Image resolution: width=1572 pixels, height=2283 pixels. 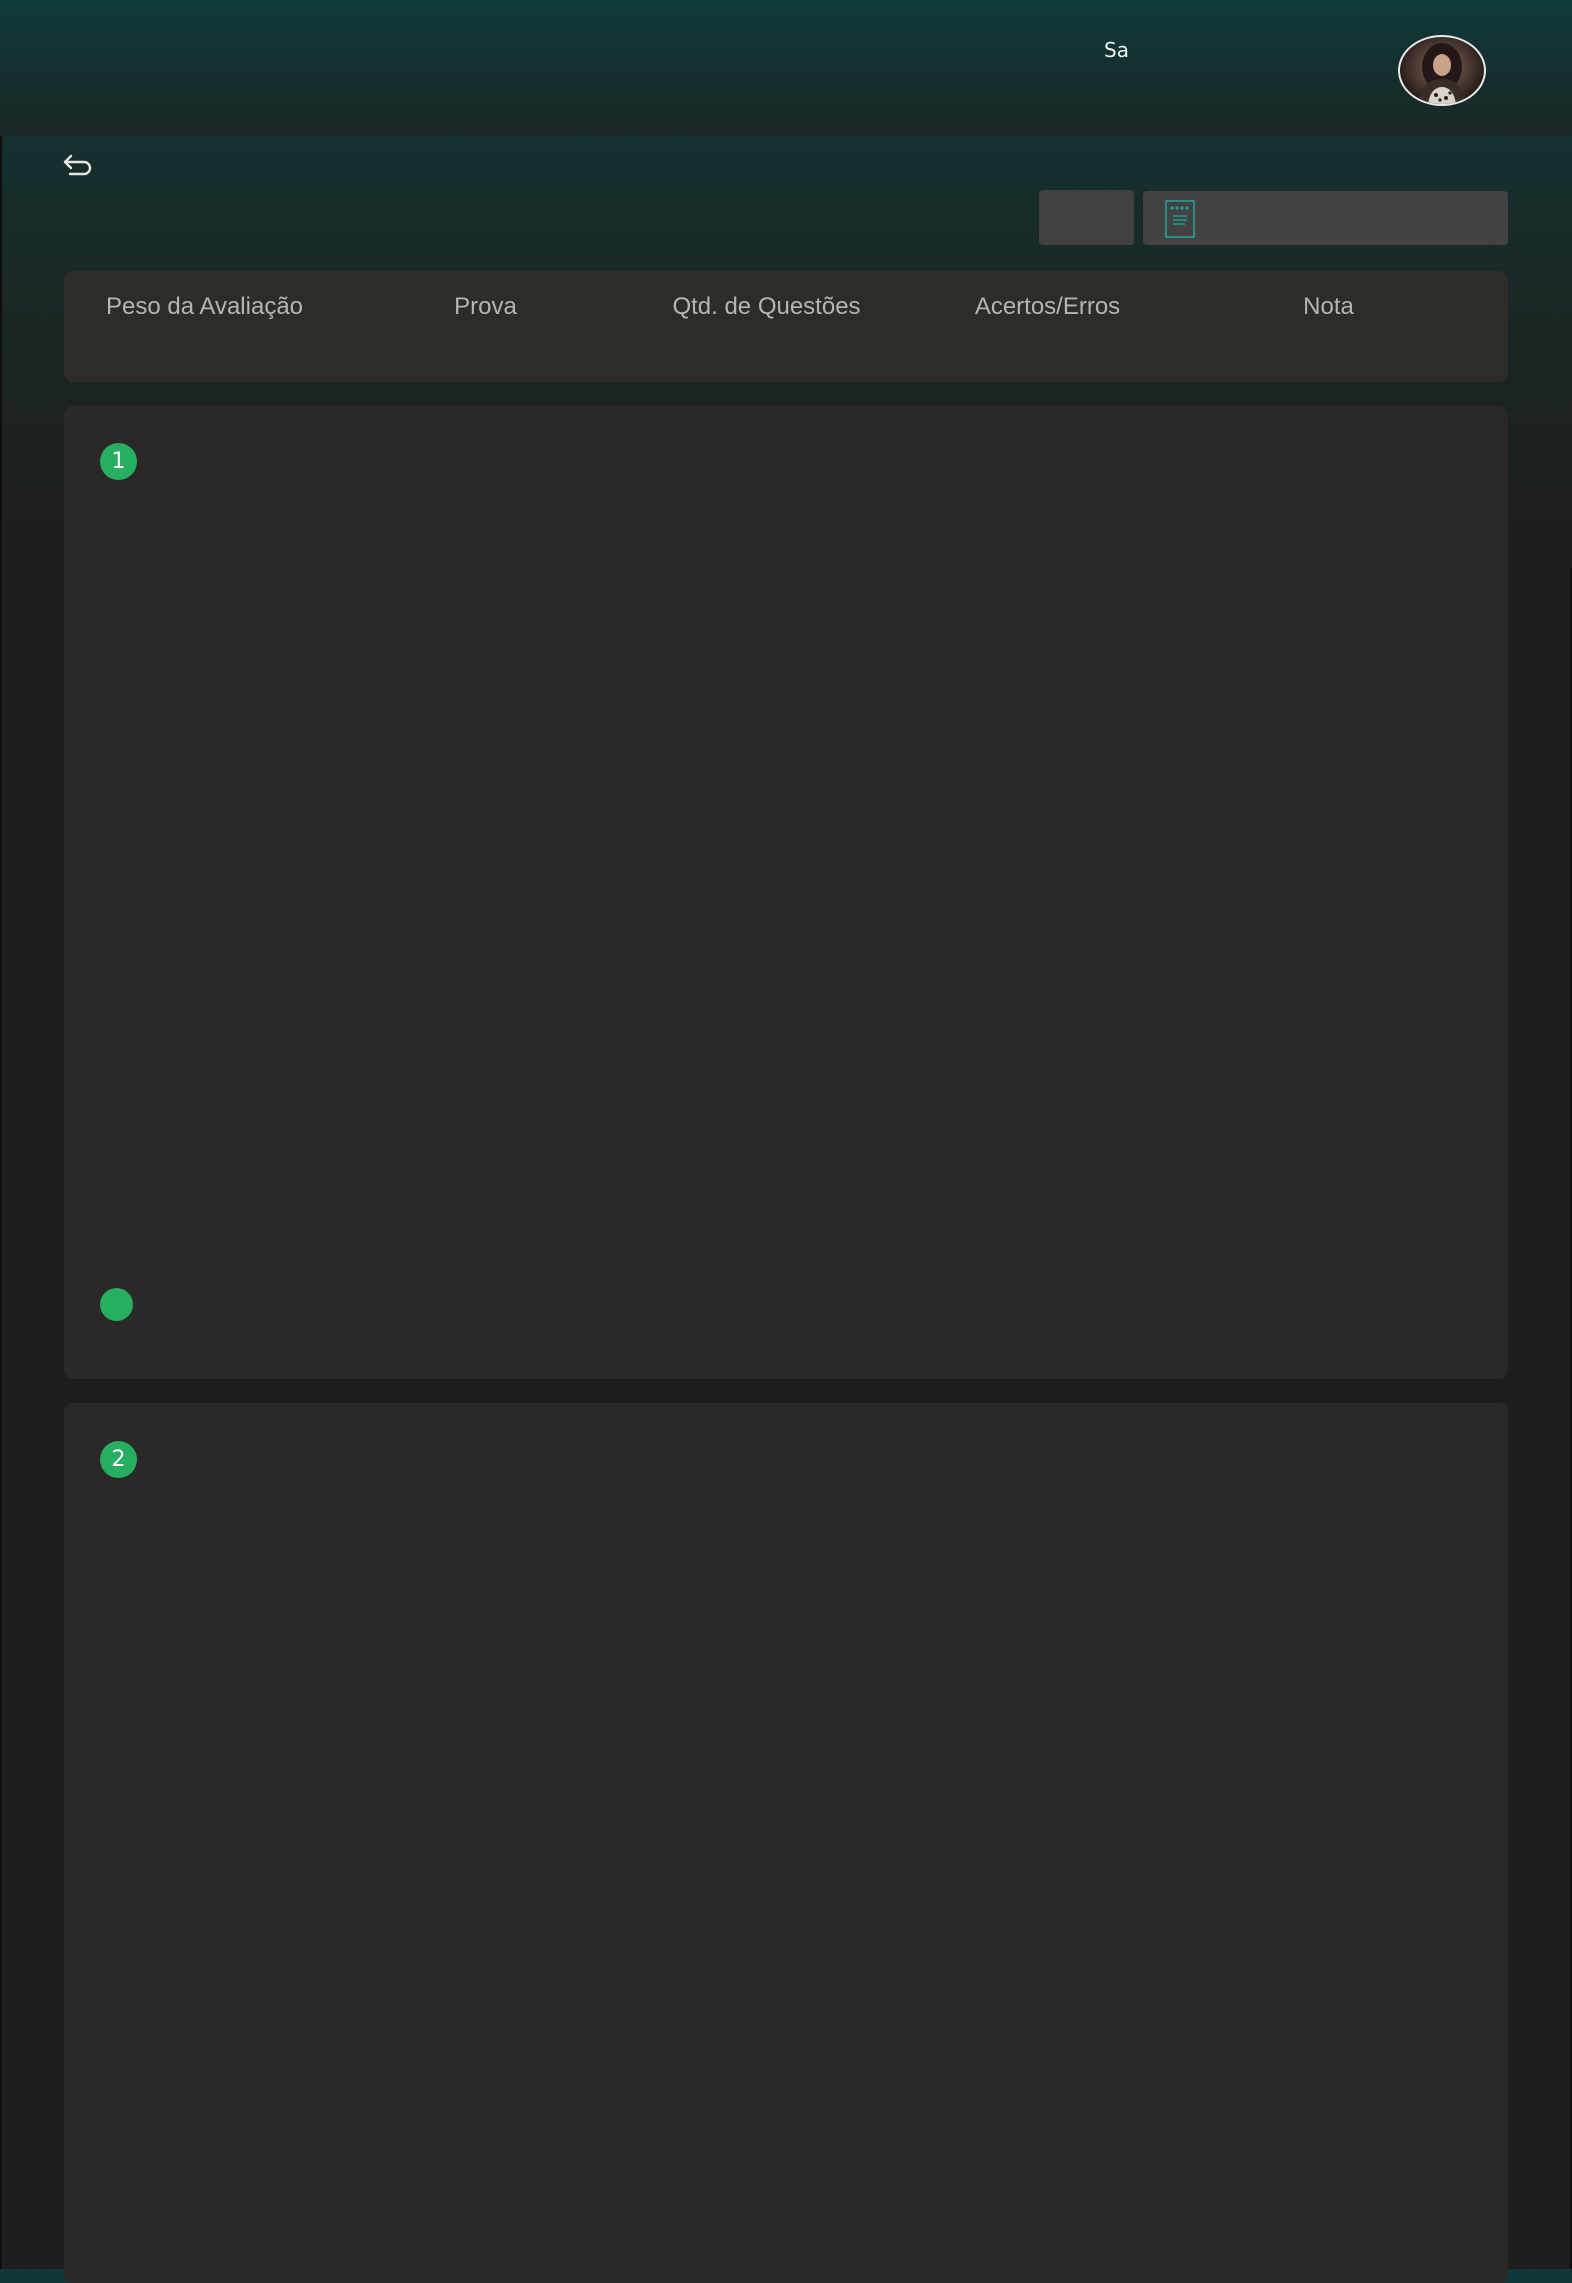 I want to click on document-icon, so click(x=1180, y=219).